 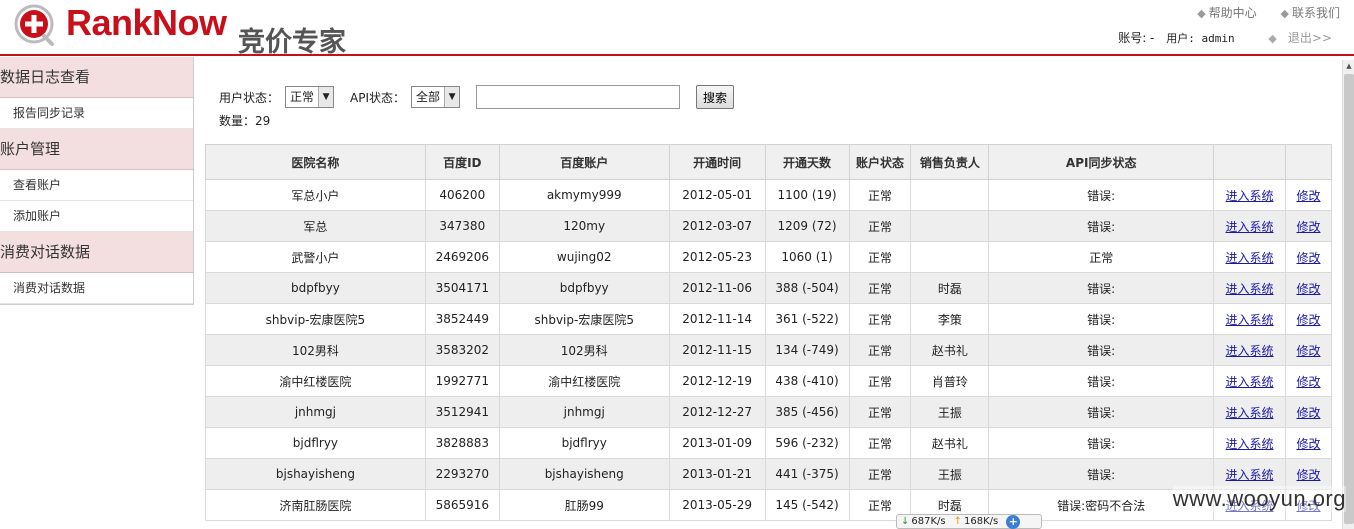 I want to click on sidebar-group-consumption: 消费对话数据, so click(x=96, y=252).